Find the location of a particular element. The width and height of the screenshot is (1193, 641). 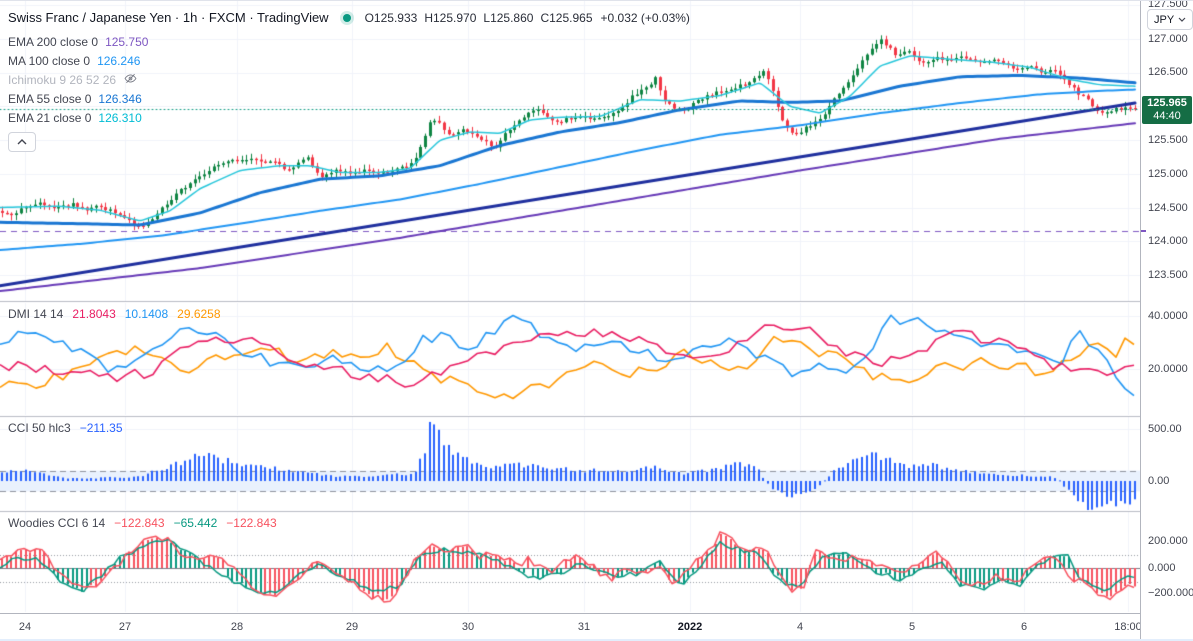

indicator-label: CCI 50 hlc3 is located at coordinates (39, 428).